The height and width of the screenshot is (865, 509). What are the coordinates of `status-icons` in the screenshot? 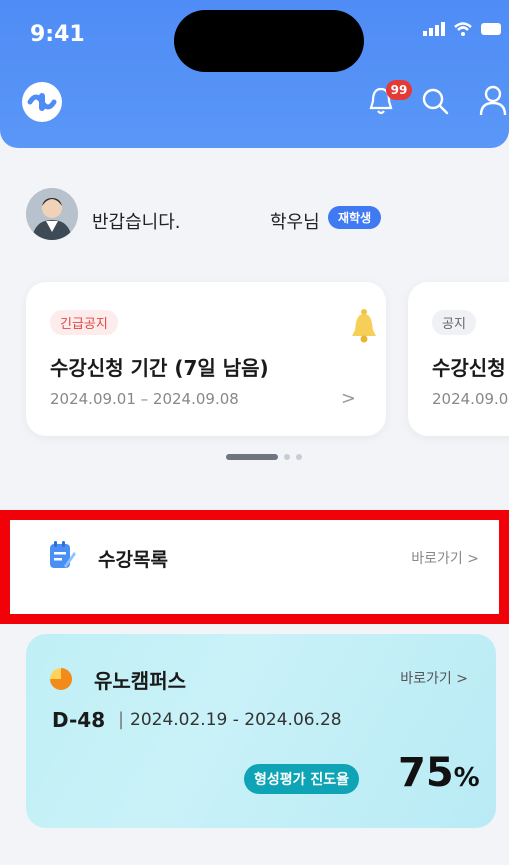 It's located at (462, 29).